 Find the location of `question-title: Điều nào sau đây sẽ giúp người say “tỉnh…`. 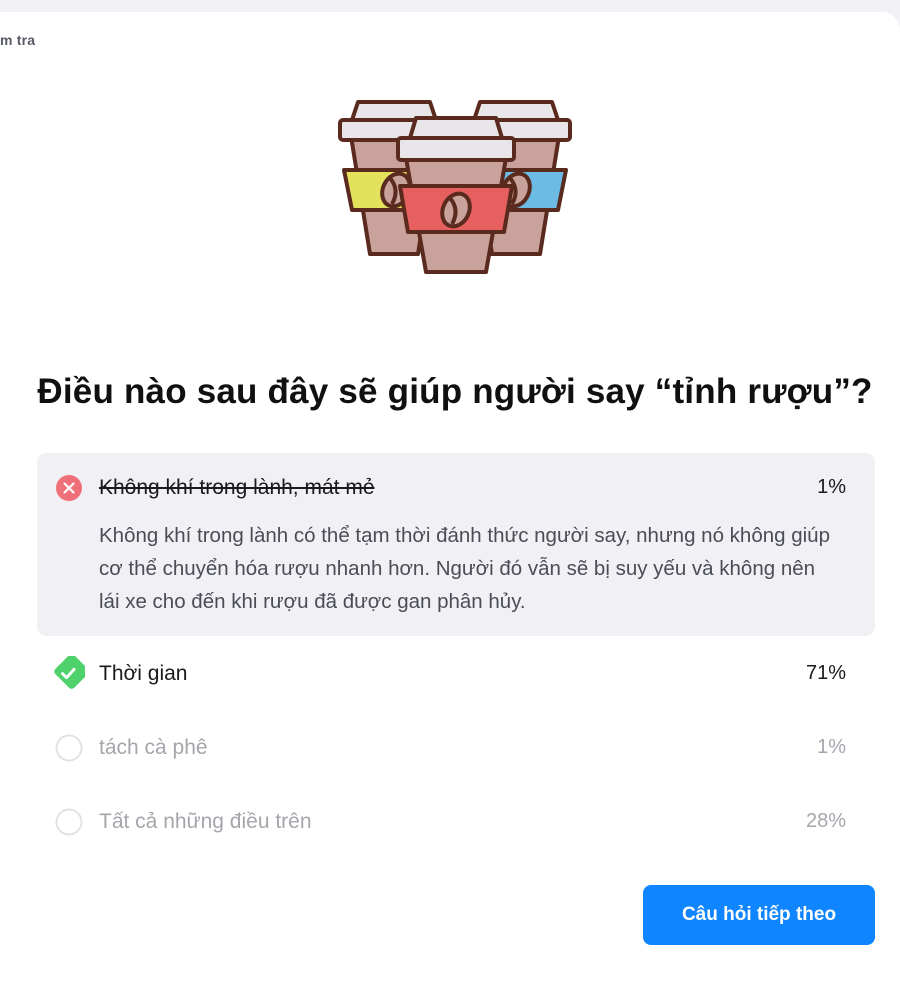

question-title: Điều nào sau đây sẽ giúp người say “tỉnh… is located at coordinates (455, 391).